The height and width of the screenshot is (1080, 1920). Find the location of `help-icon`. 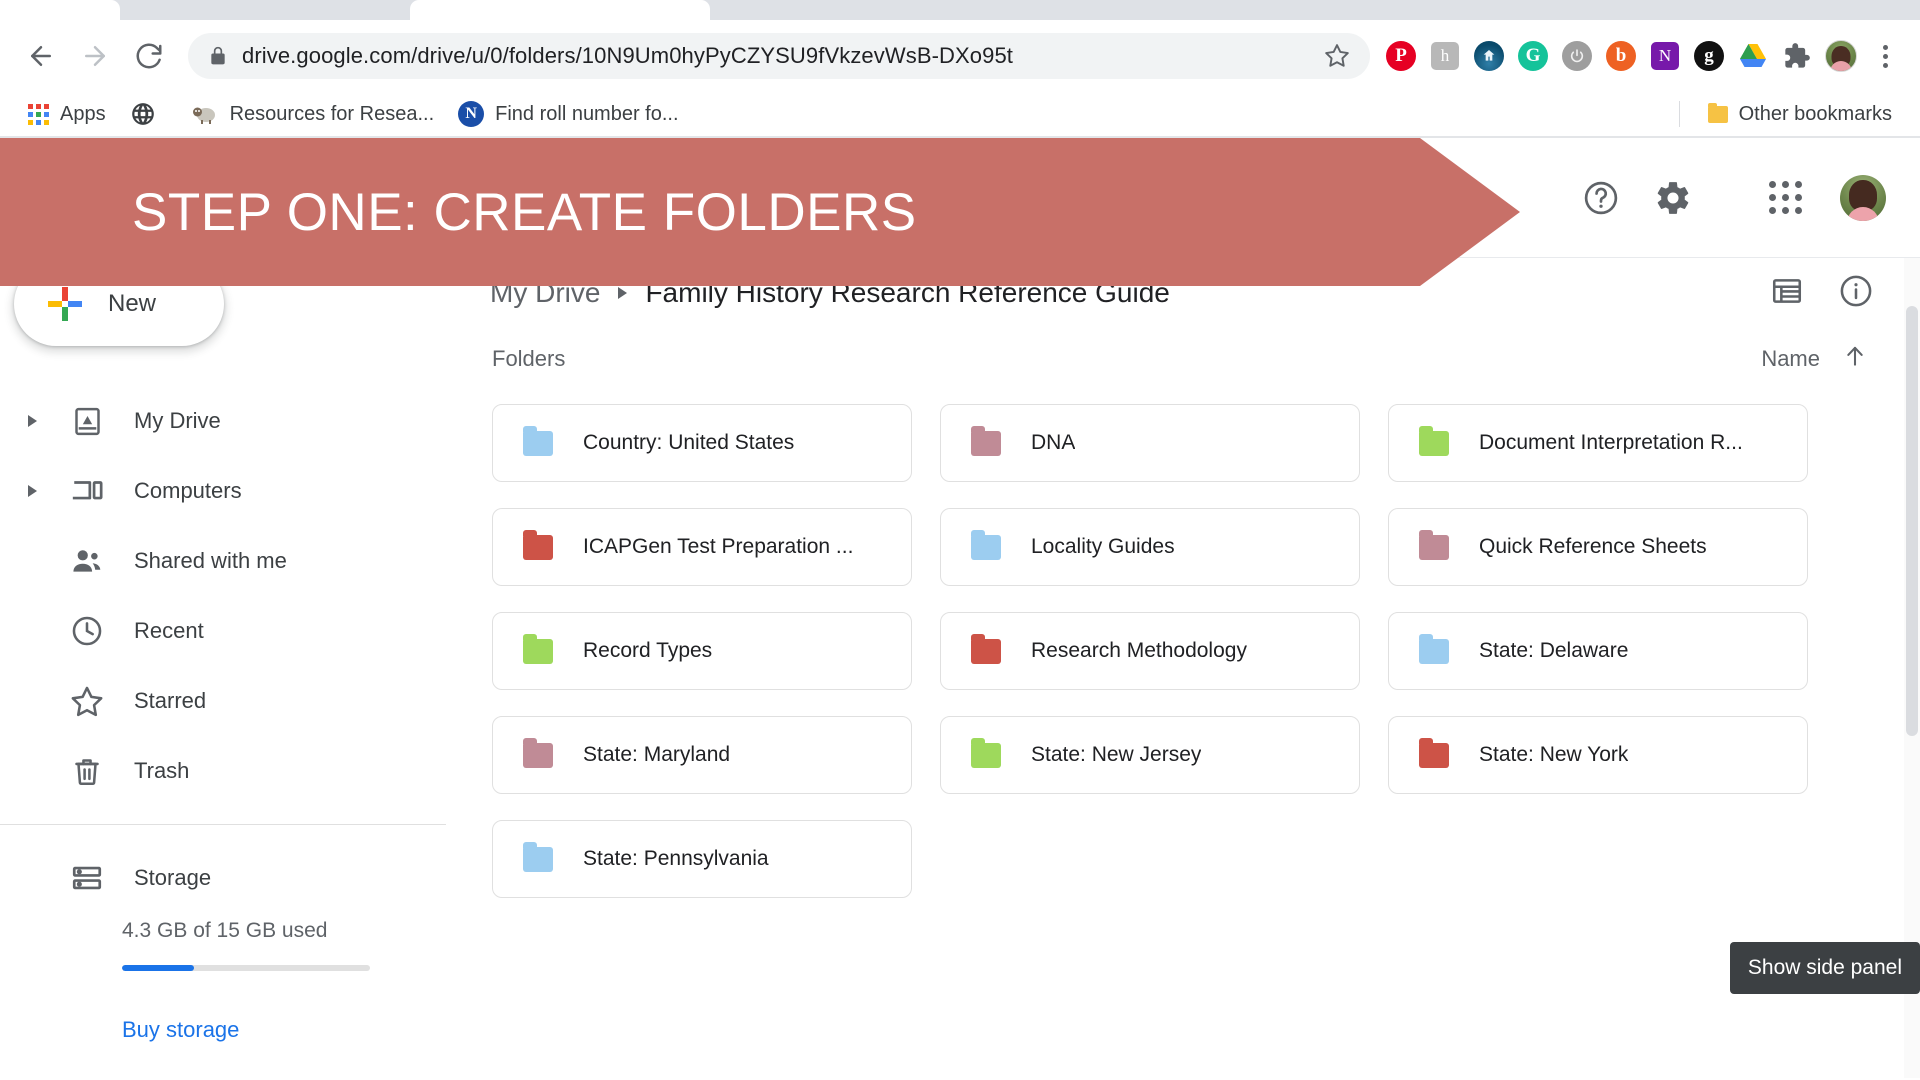

help-icon is located at coordinates (1601, 198).